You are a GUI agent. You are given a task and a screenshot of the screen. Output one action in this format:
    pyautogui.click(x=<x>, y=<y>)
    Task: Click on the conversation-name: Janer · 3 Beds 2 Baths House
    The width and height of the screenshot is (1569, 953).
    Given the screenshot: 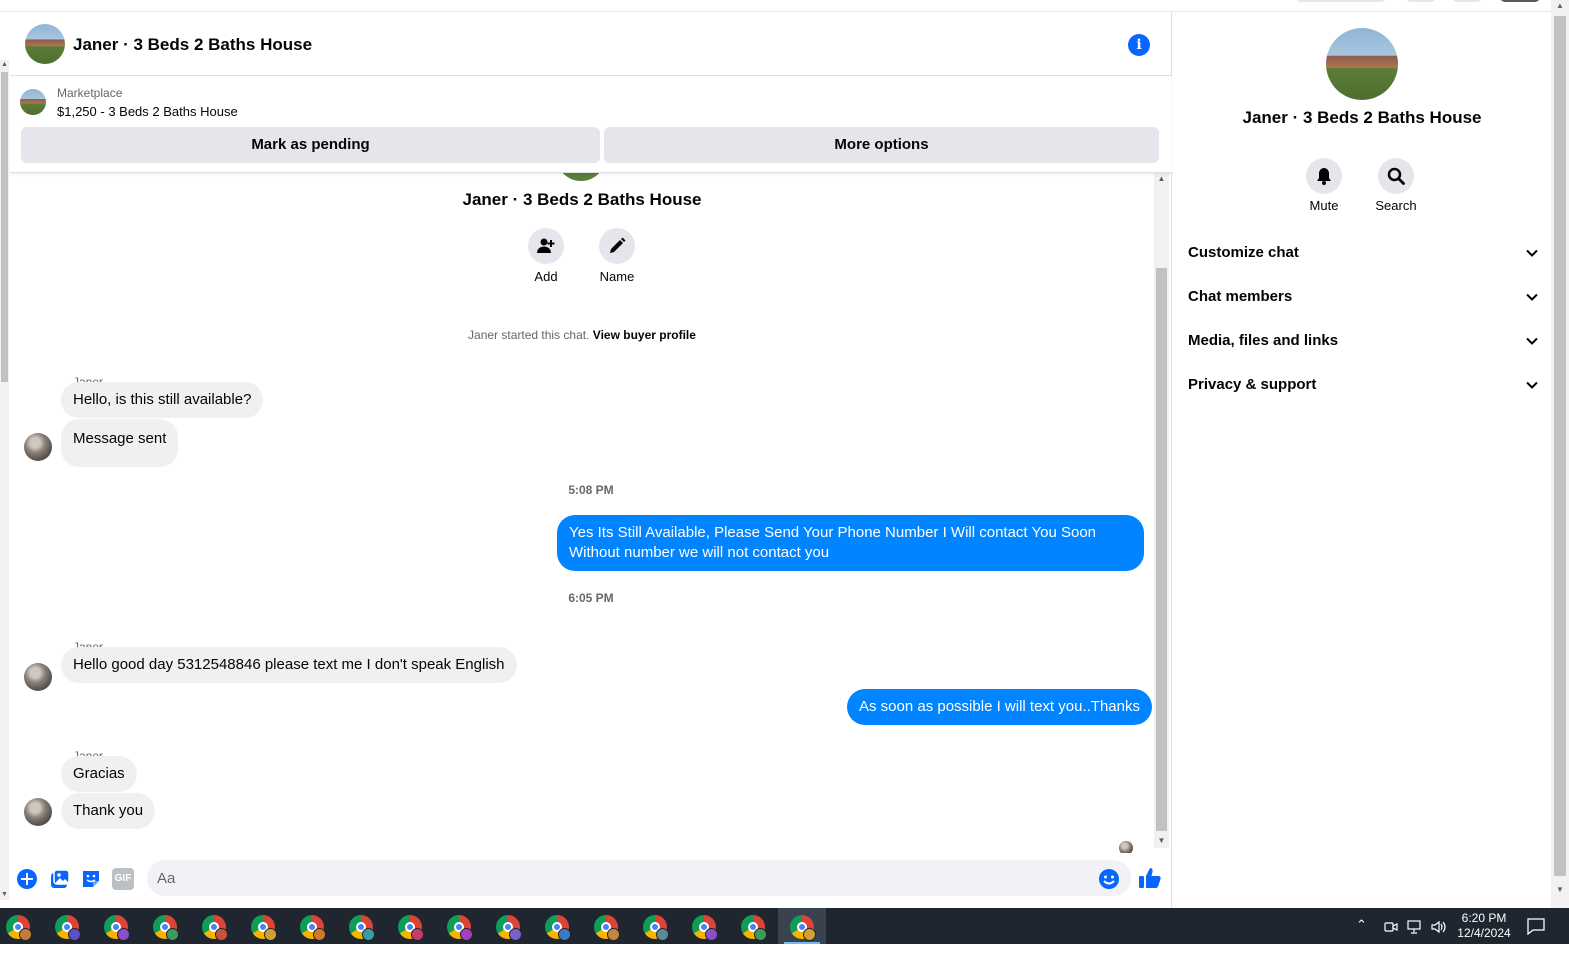 What is the action you would take?
    pyautogui.click(x=582, y=199)
    